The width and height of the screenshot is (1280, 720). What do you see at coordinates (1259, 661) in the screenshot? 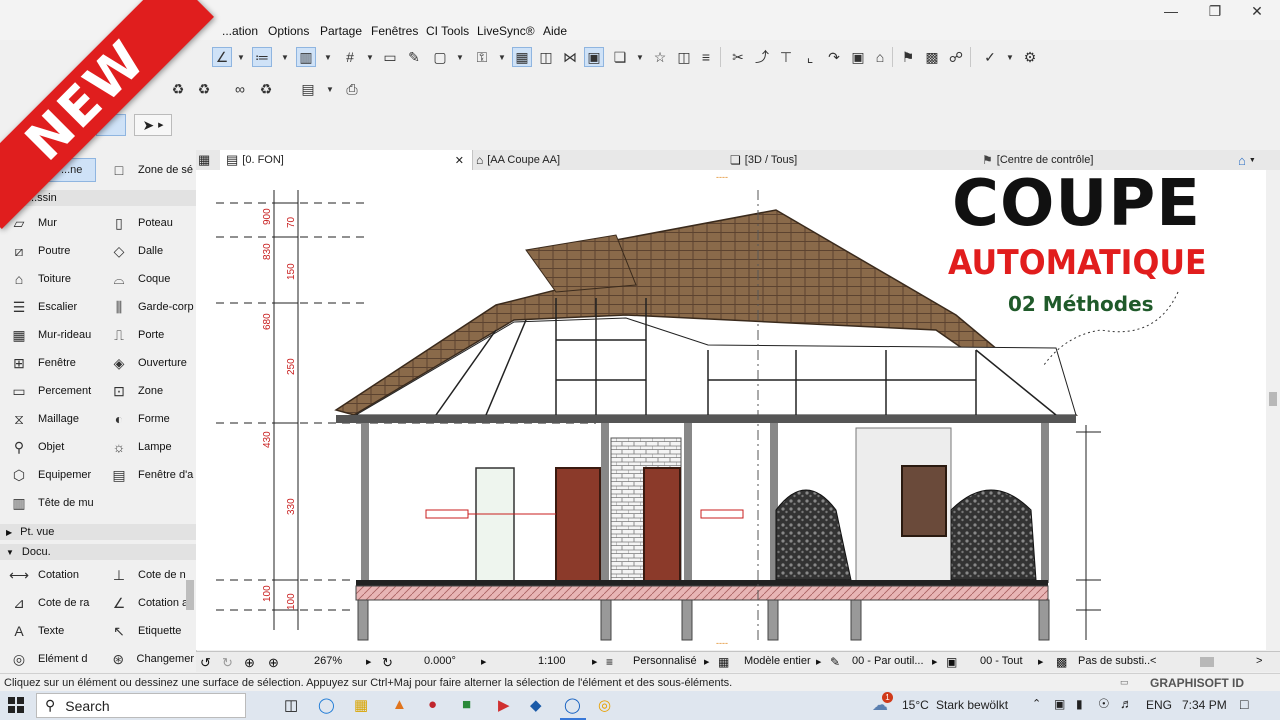
I see `scroll-right-icon: >` at bounding box center [1259, 661].